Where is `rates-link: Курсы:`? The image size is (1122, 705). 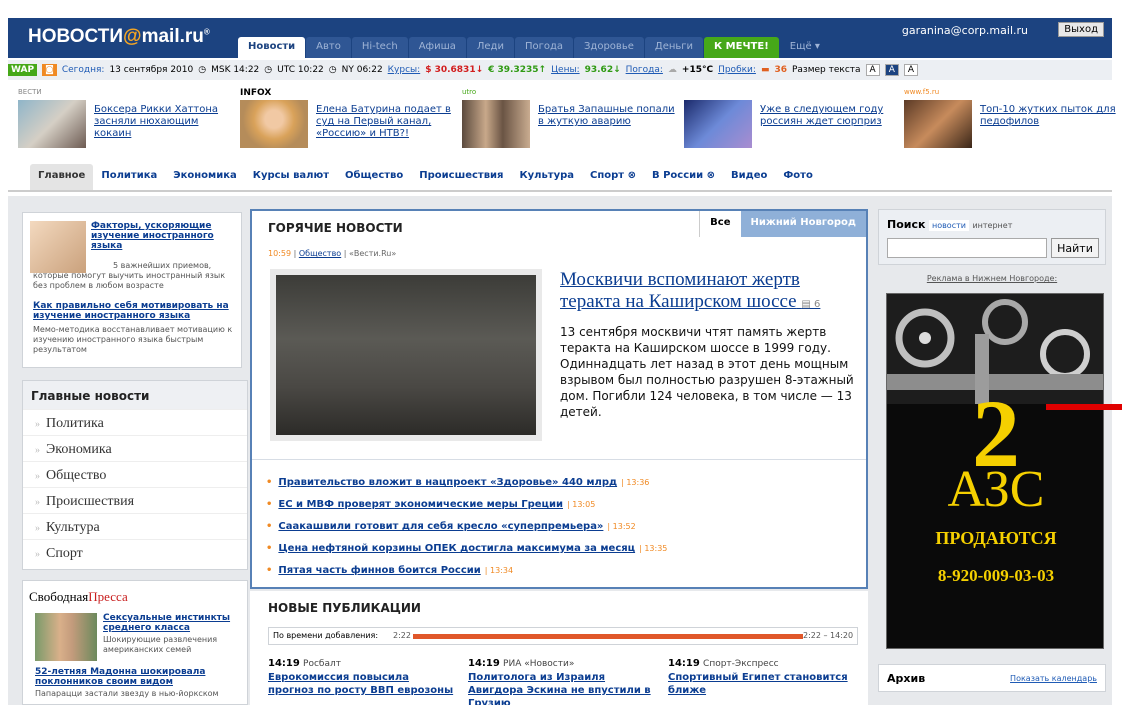 rates-link: Курсы: is located at coordinates (404, 70).